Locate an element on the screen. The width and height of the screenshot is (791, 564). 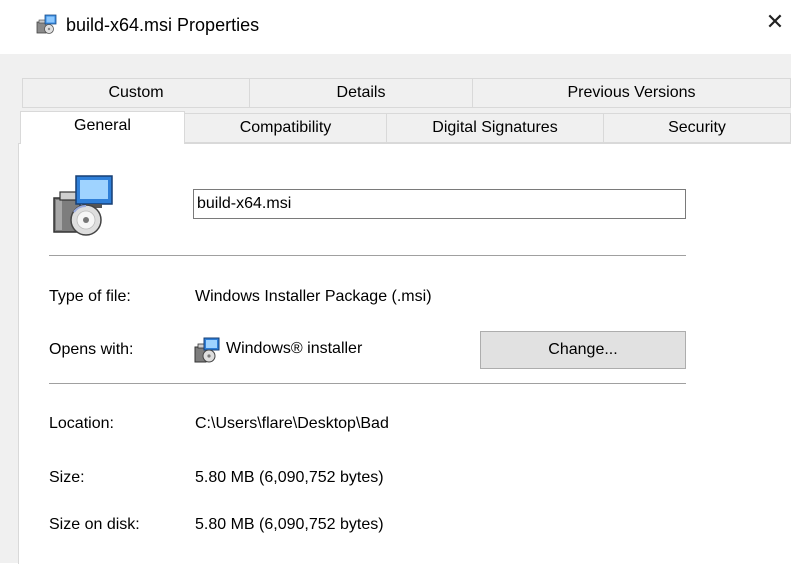
type-of-file-value: Windows Installer Package (.msi) is located at coordinates (313, 296).